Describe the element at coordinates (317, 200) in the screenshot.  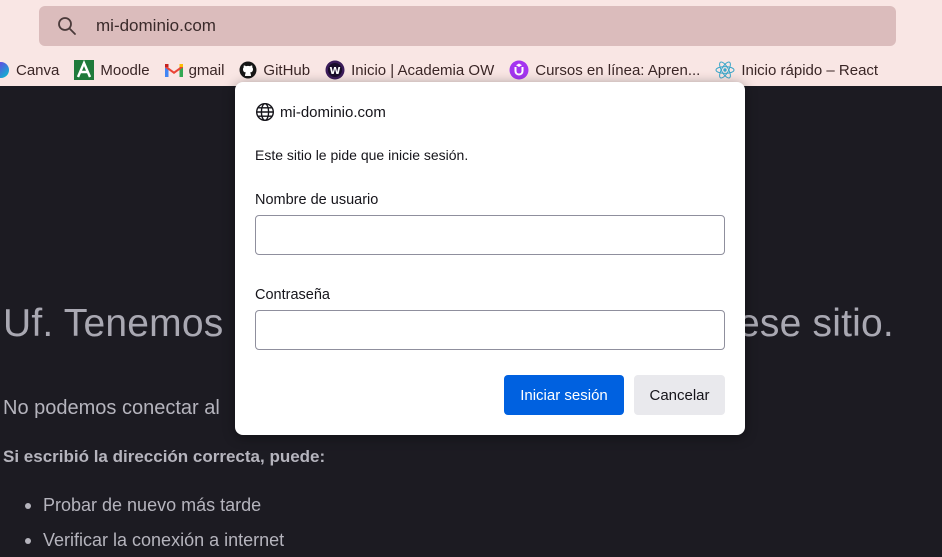
I see `username-label: Nombre de usuario` at that location.